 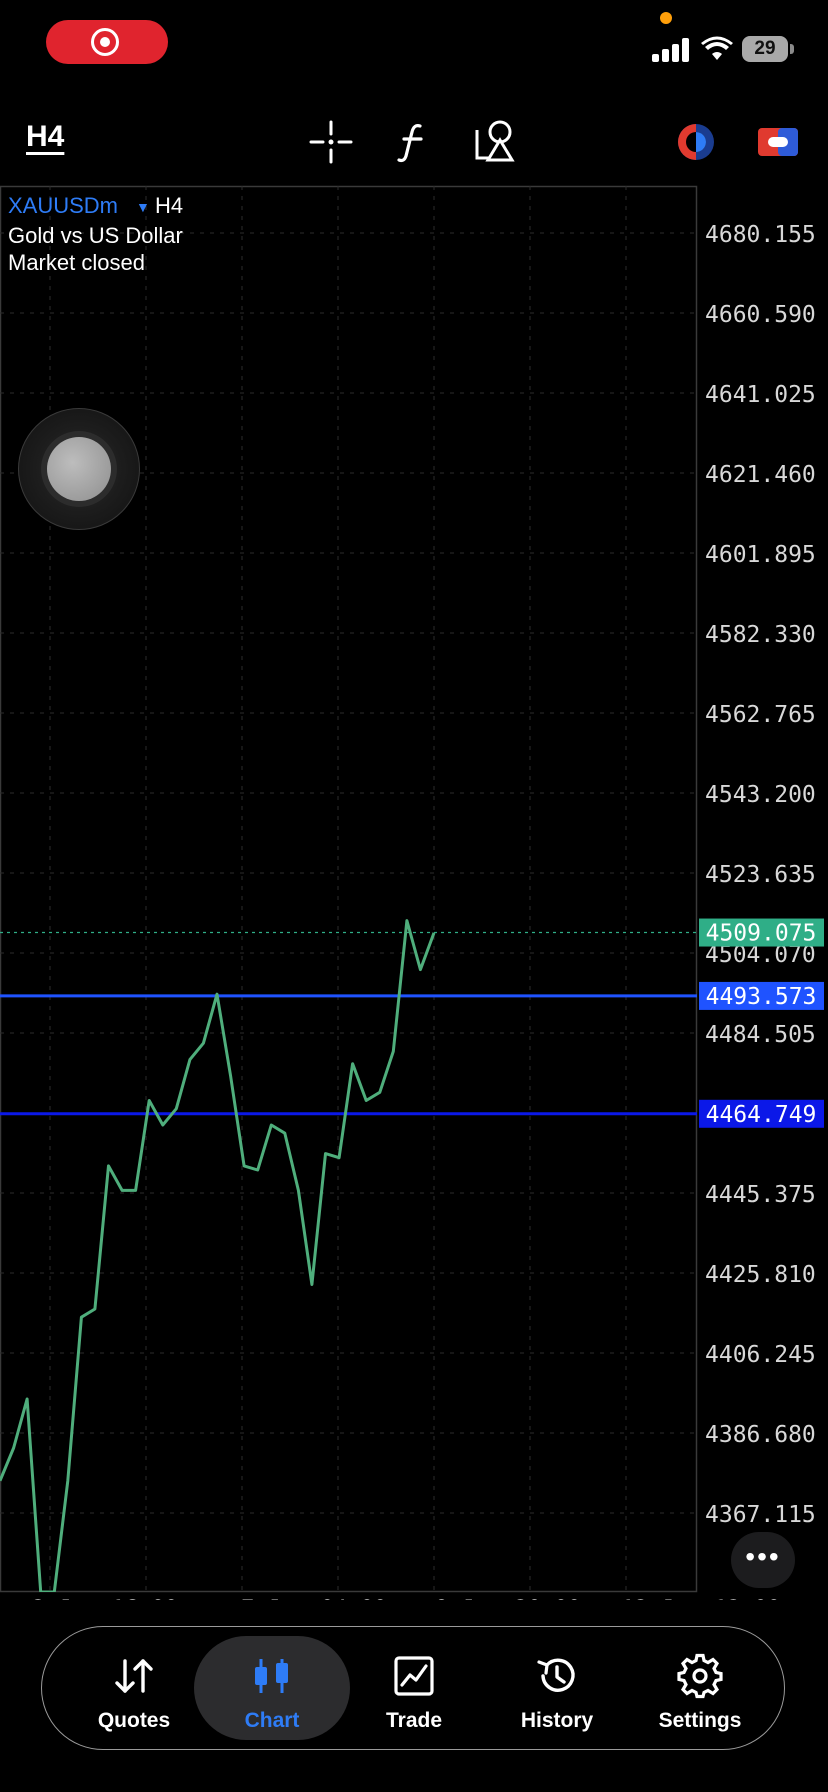 I want to click on nav-trade-label: Trade, so click(x=414, y=1720).